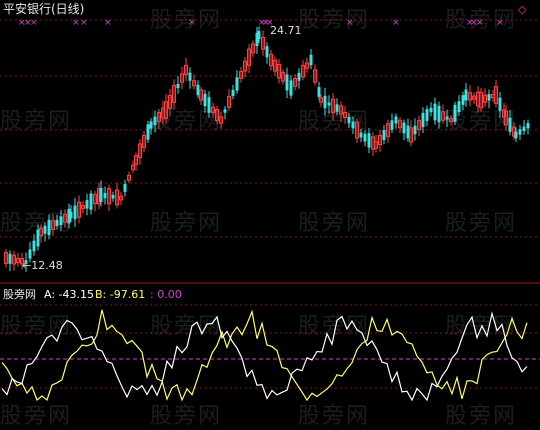  I want to click on high-price-label: 24.71, so click(286, 30).